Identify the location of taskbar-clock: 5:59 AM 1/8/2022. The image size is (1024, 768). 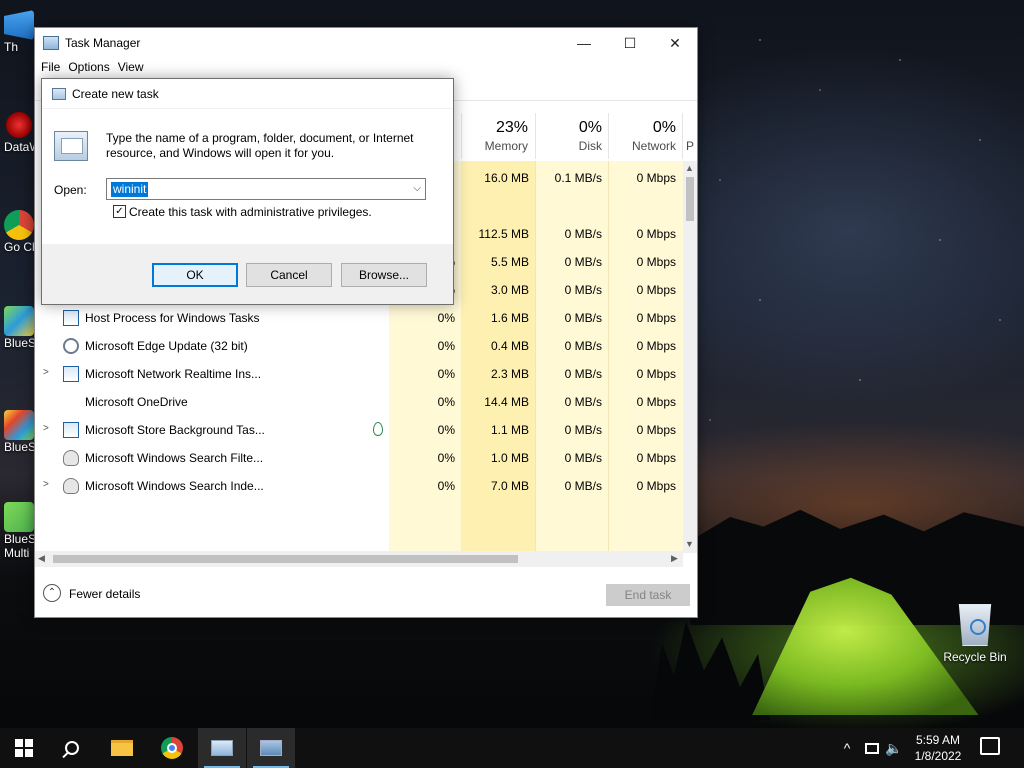
(938, 748).